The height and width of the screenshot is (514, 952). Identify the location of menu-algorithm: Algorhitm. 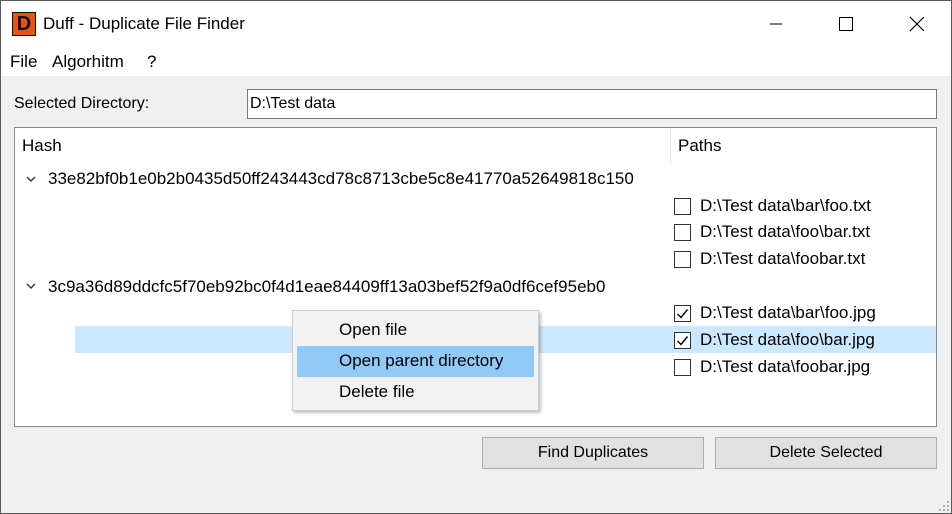
(88, 62).